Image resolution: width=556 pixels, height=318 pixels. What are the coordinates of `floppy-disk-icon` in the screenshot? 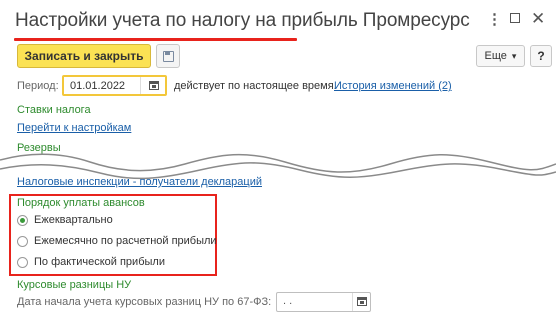 It's located at (168, 56).